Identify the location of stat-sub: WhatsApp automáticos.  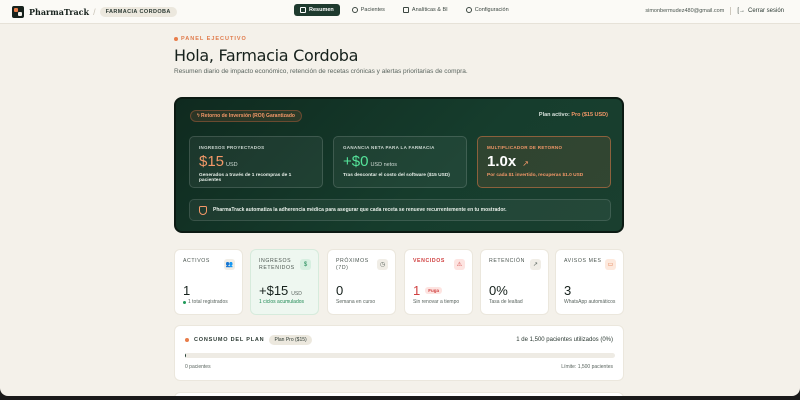
(592, 302).